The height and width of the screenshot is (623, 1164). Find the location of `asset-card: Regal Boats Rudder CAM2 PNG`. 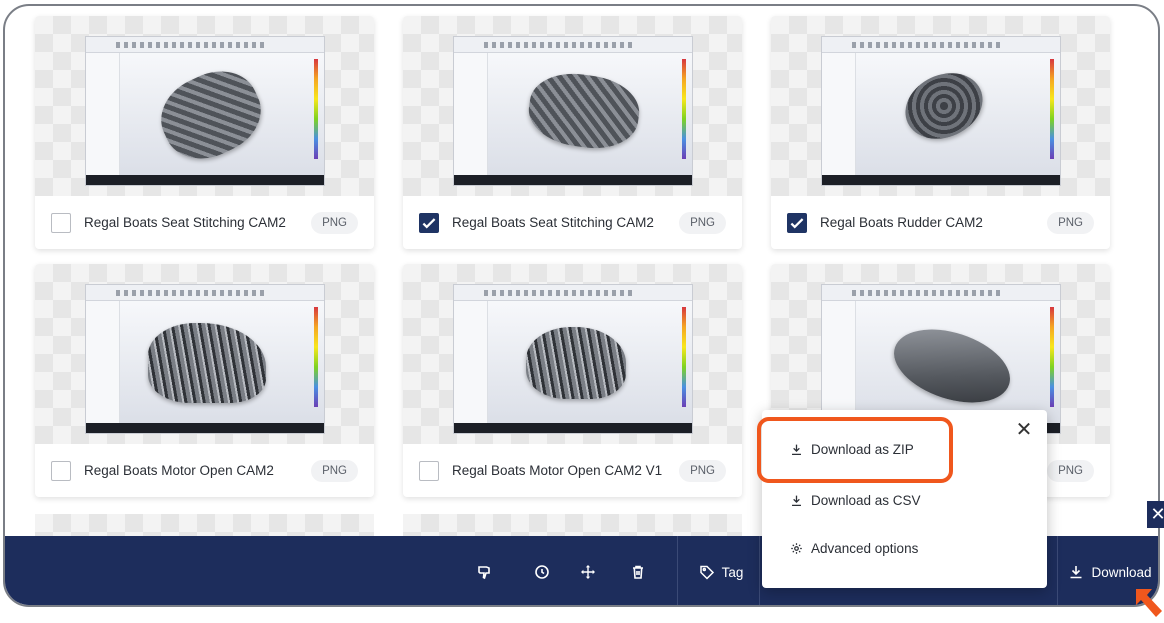

asset-card: Regal Boats Rudder CAM2 PNG is located at coordinates (940, 132).